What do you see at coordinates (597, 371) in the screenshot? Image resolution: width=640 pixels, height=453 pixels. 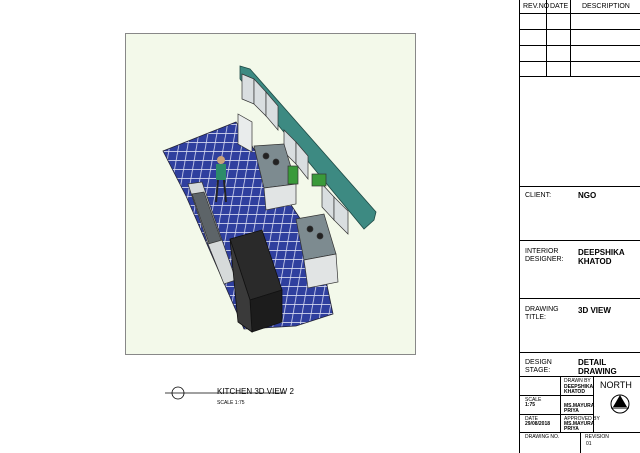 I see `design-stage-value-2: DRAWING` at bounding box center [597, 371].